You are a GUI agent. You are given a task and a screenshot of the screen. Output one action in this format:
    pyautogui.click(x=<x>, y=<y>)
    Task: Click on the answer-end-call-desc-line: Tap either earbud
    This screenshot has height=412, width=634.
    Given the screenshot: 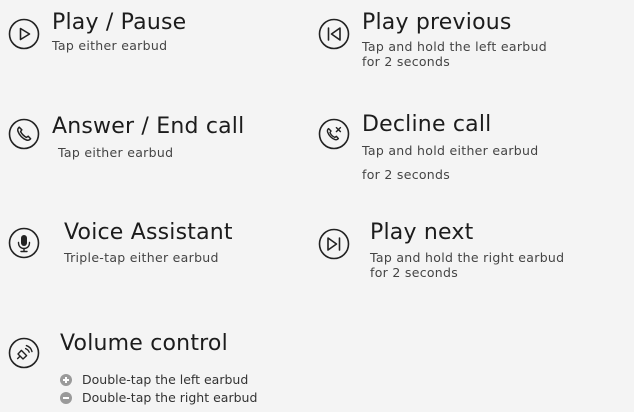 What is the action you would take?
    pyautogui.click(x=116, y=152)
    